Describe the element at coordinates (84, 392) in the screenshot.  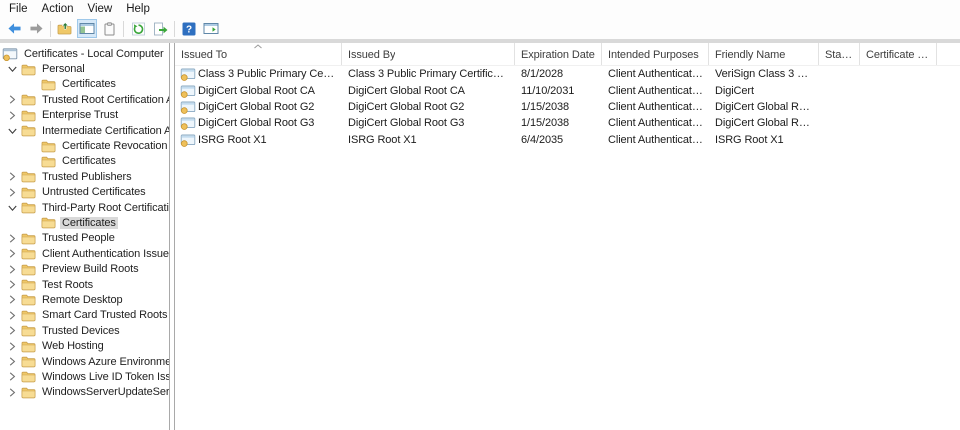
I see `tree-item-windowsserverupdateservice: WindowsServerUpdateService` at that location.